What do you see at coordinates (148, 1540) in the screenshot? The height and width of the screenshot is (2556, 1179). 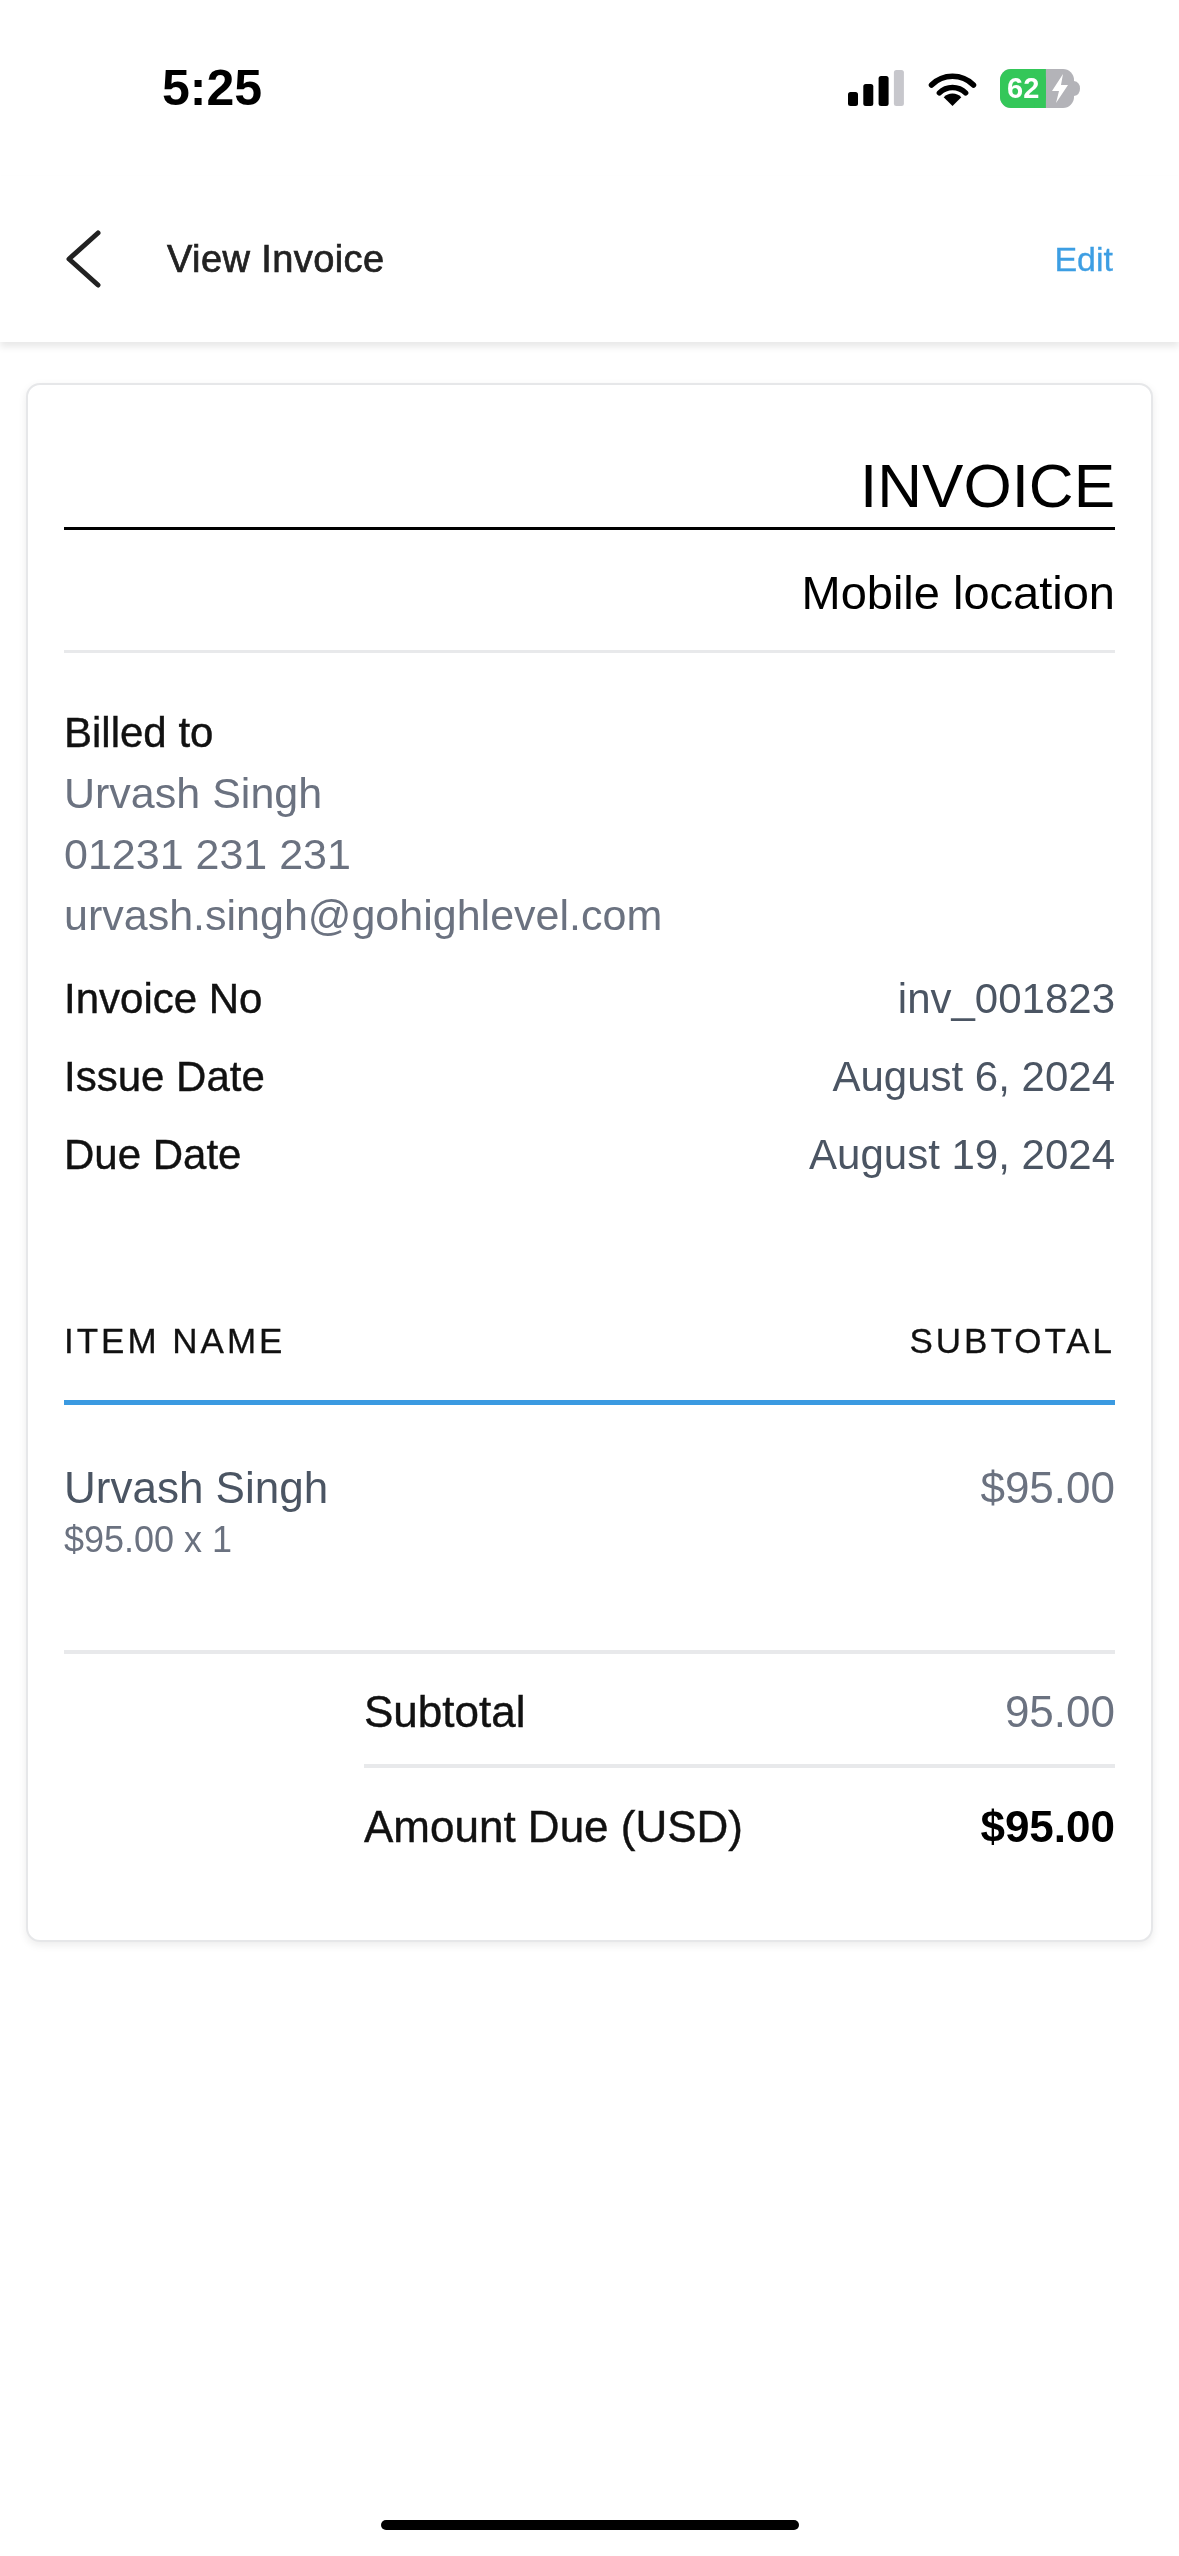 I see `item-price-quantity: $95.00 x 1` at bounding box center [148, 1540].